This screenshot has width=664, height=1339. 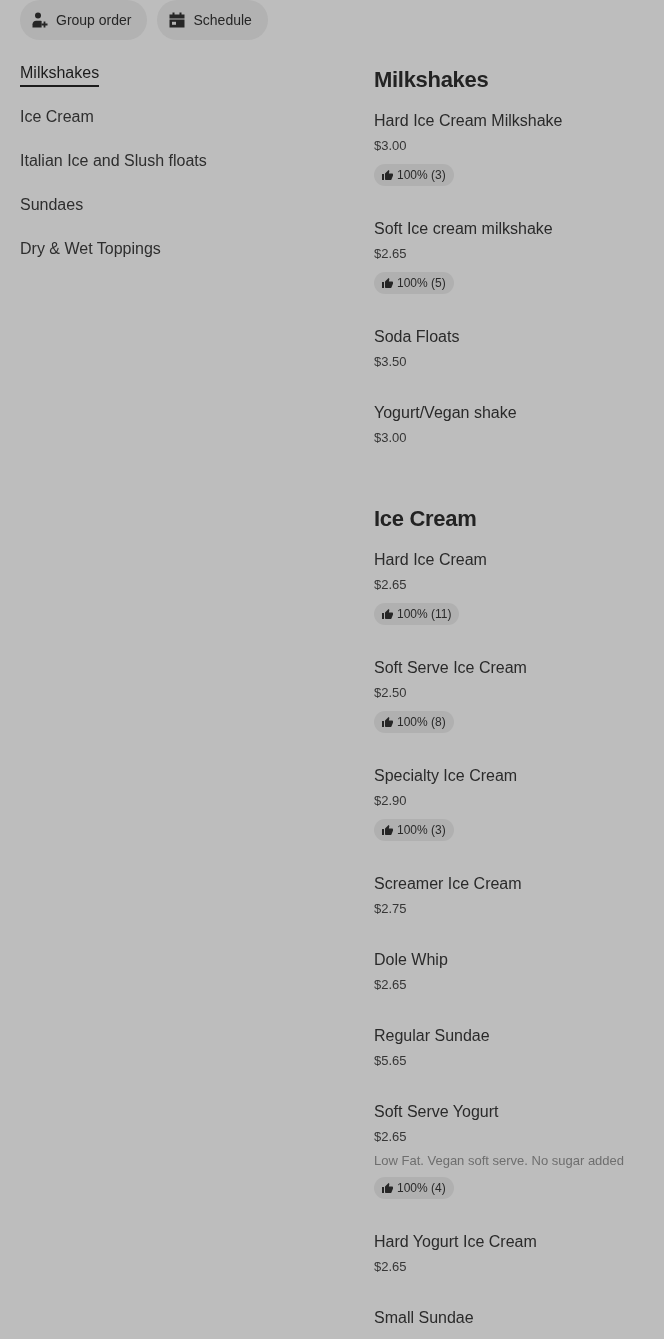 I want to click on item-name: Soft Serve Yogurt, so click(x=436, y=1112).